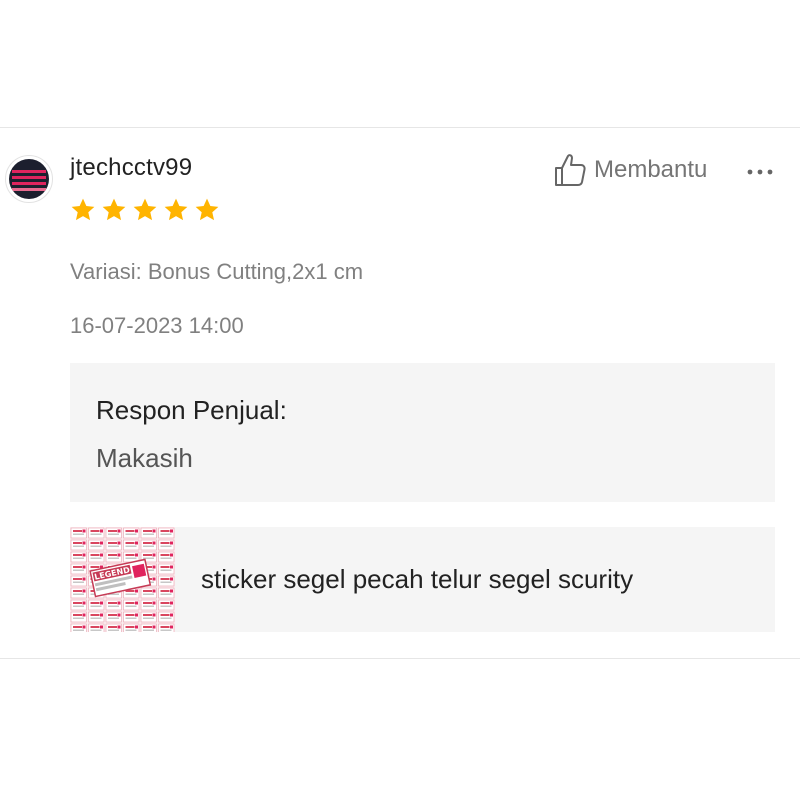 This screenshot has height=800, width=800. What do you see at coordinates (191, 410) in the screenshot?
I see `seller-response-title: Respon Penjual:` at bounding box center [191, 410].